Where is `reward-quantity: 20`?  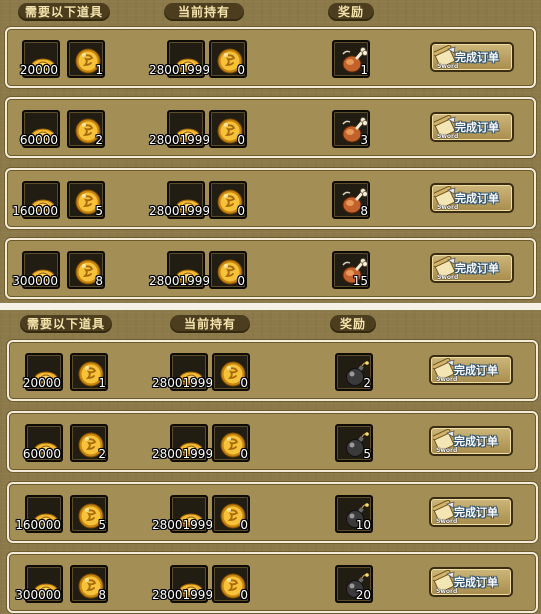
reward-quantity: 20 is located at coordinates (363, 595).